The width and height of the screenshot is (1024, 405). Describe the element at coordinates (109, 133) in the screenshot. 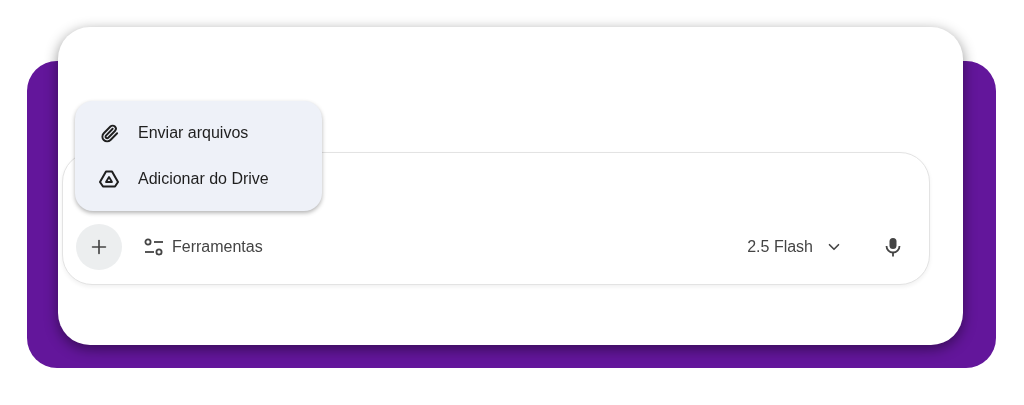

I see `paperclip-icon` at that location.